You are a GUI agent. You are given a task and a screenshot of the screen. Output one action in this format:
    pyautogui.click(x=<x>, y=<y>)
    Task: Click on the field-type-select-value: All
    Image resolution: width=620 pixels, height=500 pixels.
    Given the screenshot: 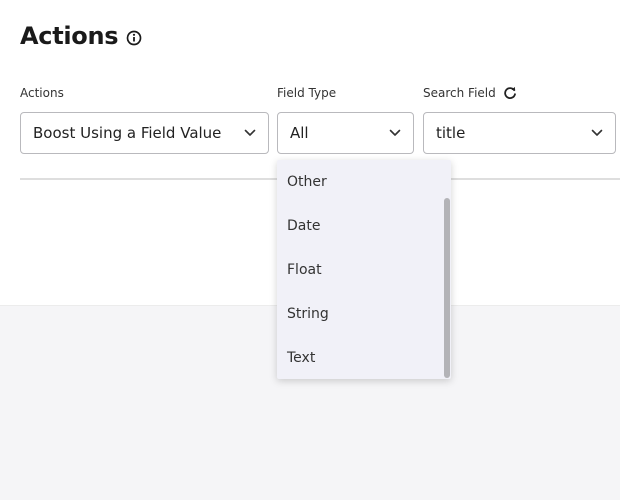 What is the action you would take?
    pyautogui.click(x=299, y=133)
    